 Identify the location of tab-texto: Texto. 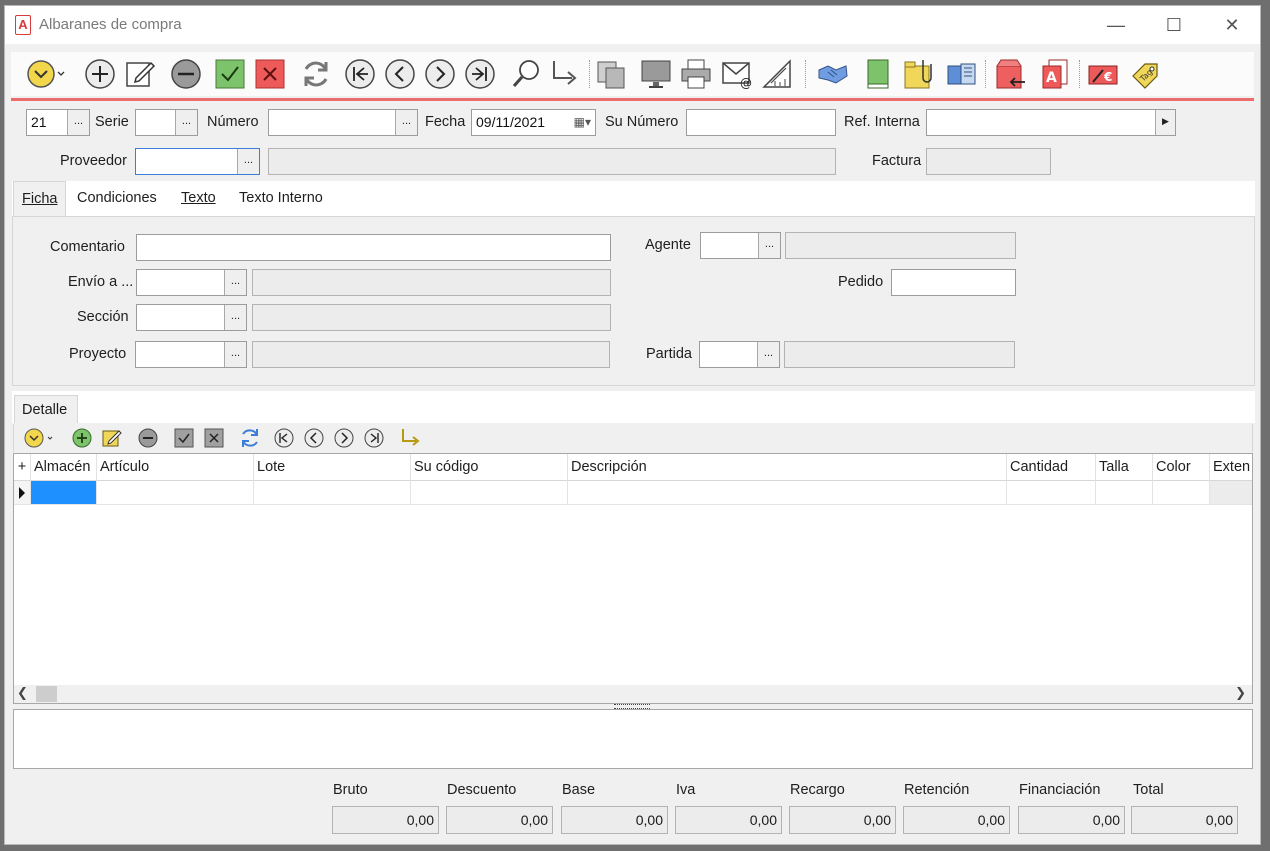
(198, 198).